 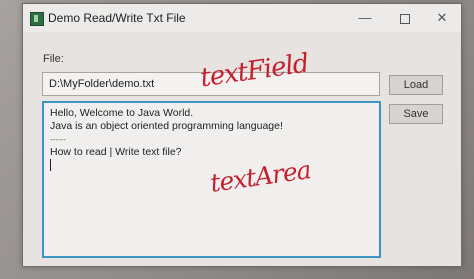 I want to click on close-button: ✕, so click(x=442, y=18).